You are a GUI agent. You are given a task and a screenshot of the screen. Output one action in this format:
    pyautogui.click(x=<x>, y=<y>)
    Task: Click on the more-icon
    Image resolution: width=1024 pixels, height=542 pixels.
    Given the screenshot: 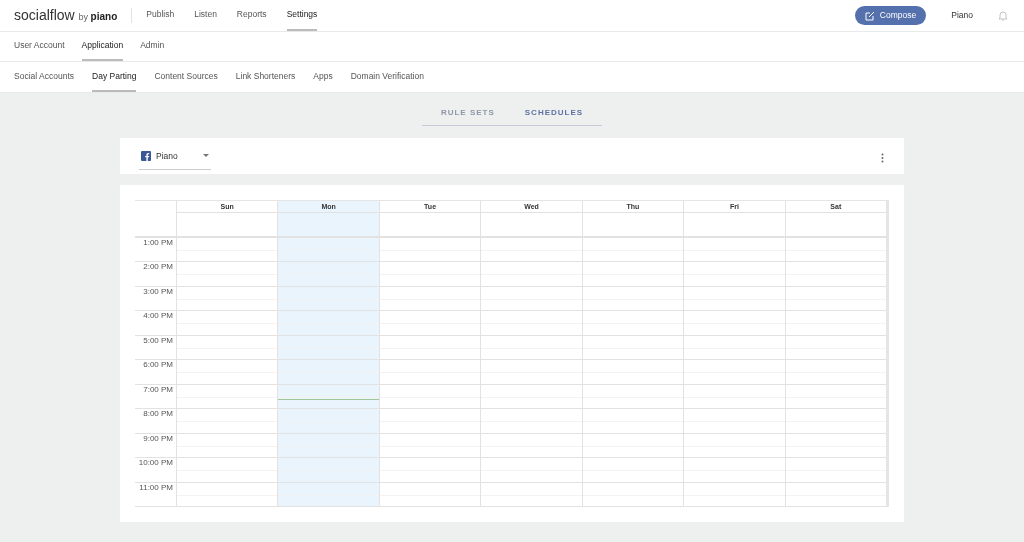 What is the action you would take?
    pyautogui.click(x=882, y=157)
    